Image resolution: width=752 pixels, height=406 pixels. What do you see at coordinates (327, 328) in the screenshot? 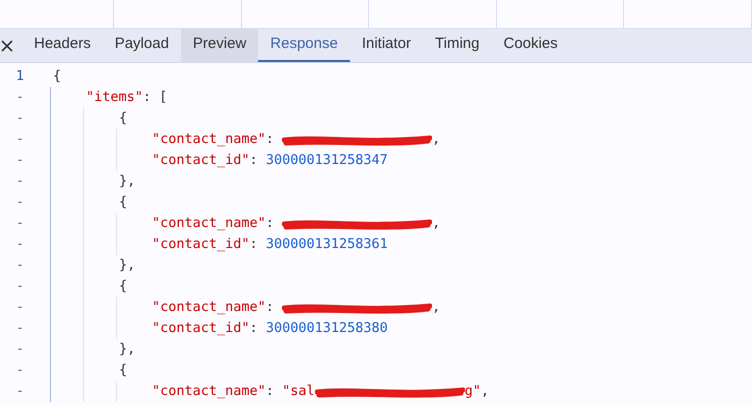
I see `json-number: 300000131258380` at bounding box center [327, 328].